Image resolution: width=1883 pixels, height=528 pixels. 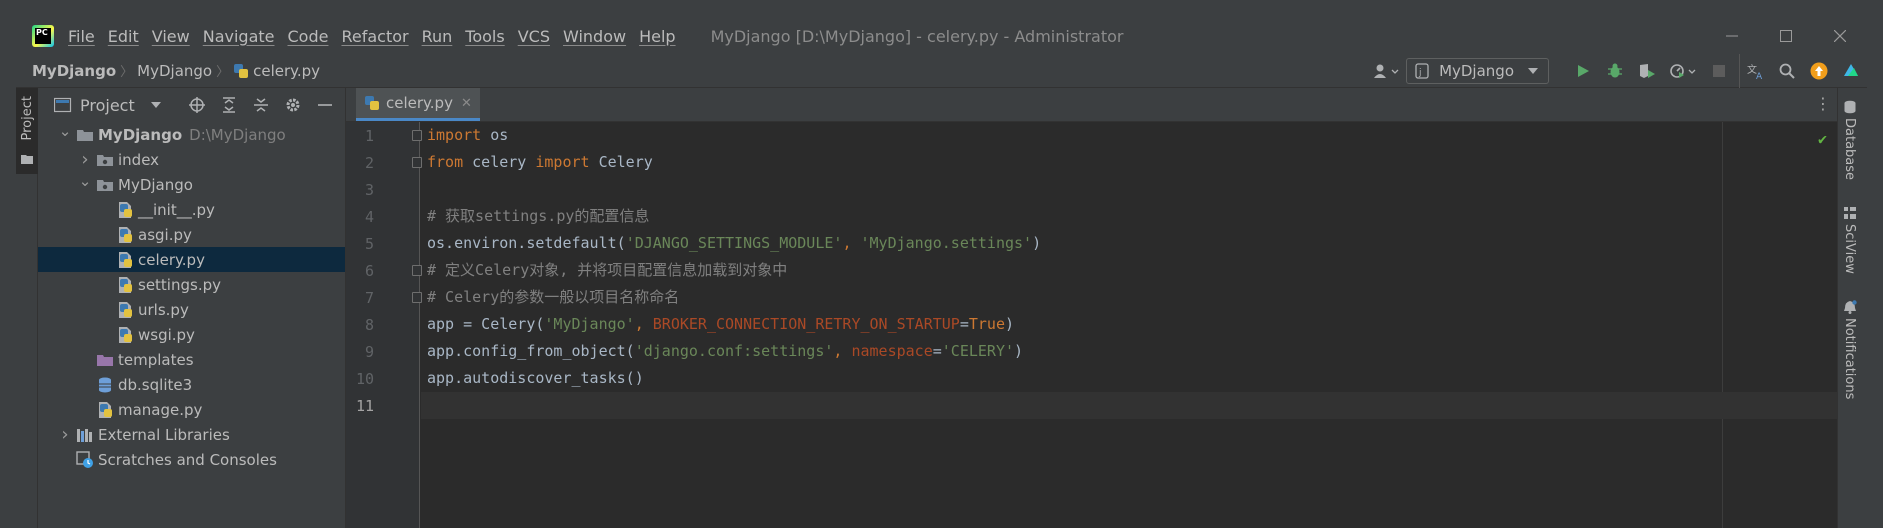 What do you see at coordinates (191, 259) in the screenshot?
I see `tree-item: celery.py` at bounding box center [191, 259].